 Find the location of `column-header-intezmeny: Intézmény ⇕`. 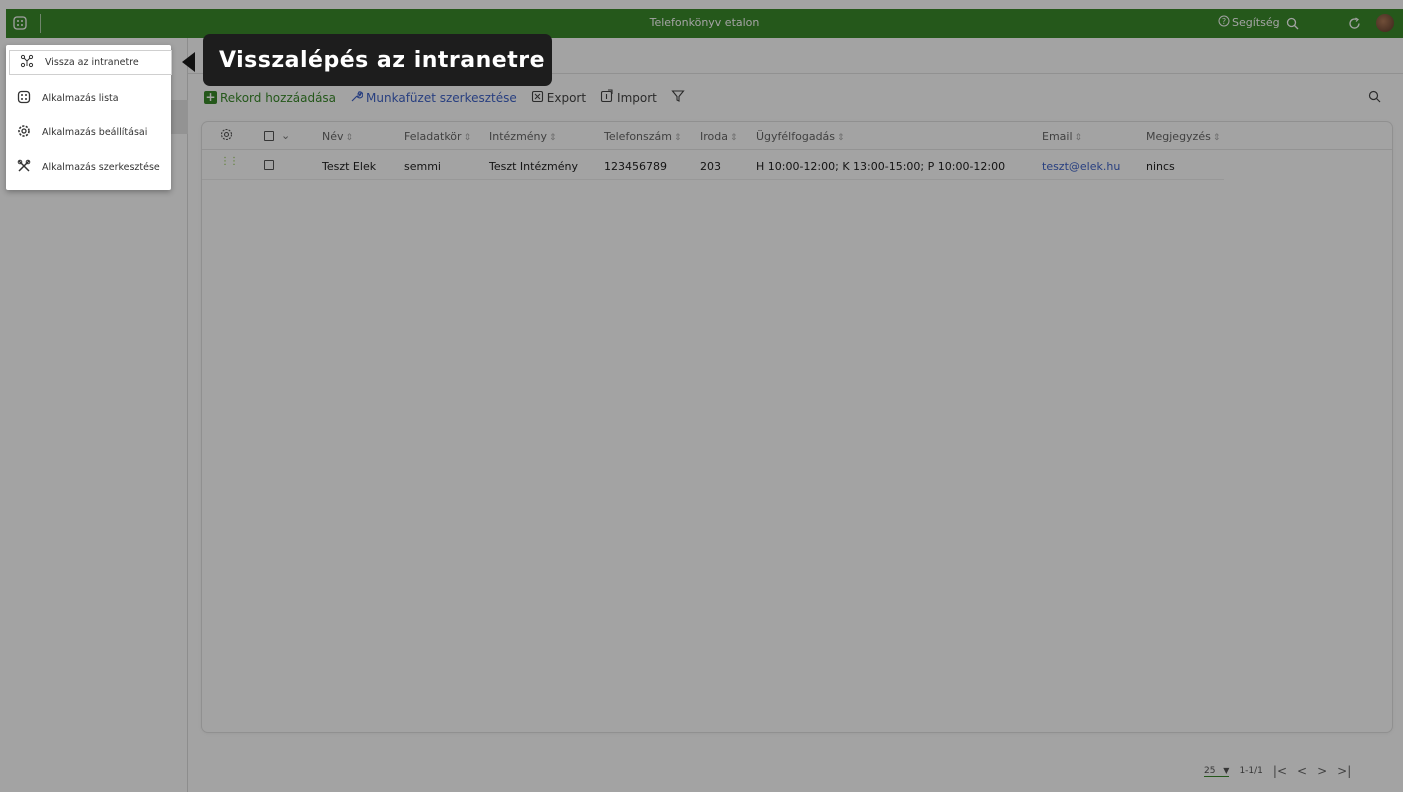

column-header-intezmeny: Intézmény ⇕ is located at coordinates (523, 136).